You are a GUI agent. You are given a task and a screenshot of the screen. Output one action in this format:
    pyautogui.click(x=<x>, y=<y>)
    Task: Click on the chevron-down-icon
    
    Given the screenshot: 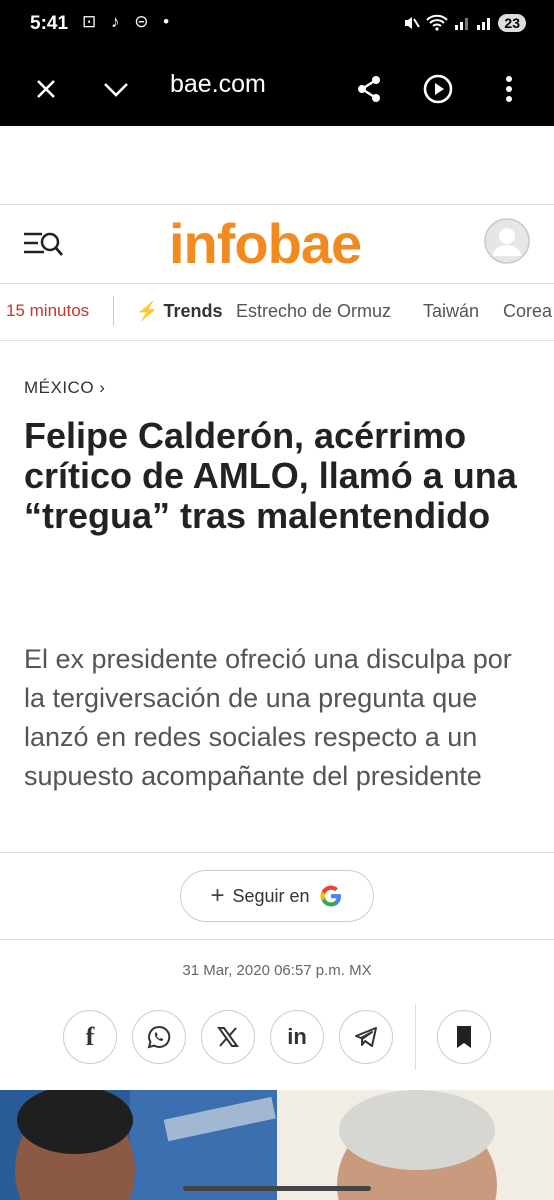 What is the action you would take?
    pyautogui.click(x=116, y=89)
    